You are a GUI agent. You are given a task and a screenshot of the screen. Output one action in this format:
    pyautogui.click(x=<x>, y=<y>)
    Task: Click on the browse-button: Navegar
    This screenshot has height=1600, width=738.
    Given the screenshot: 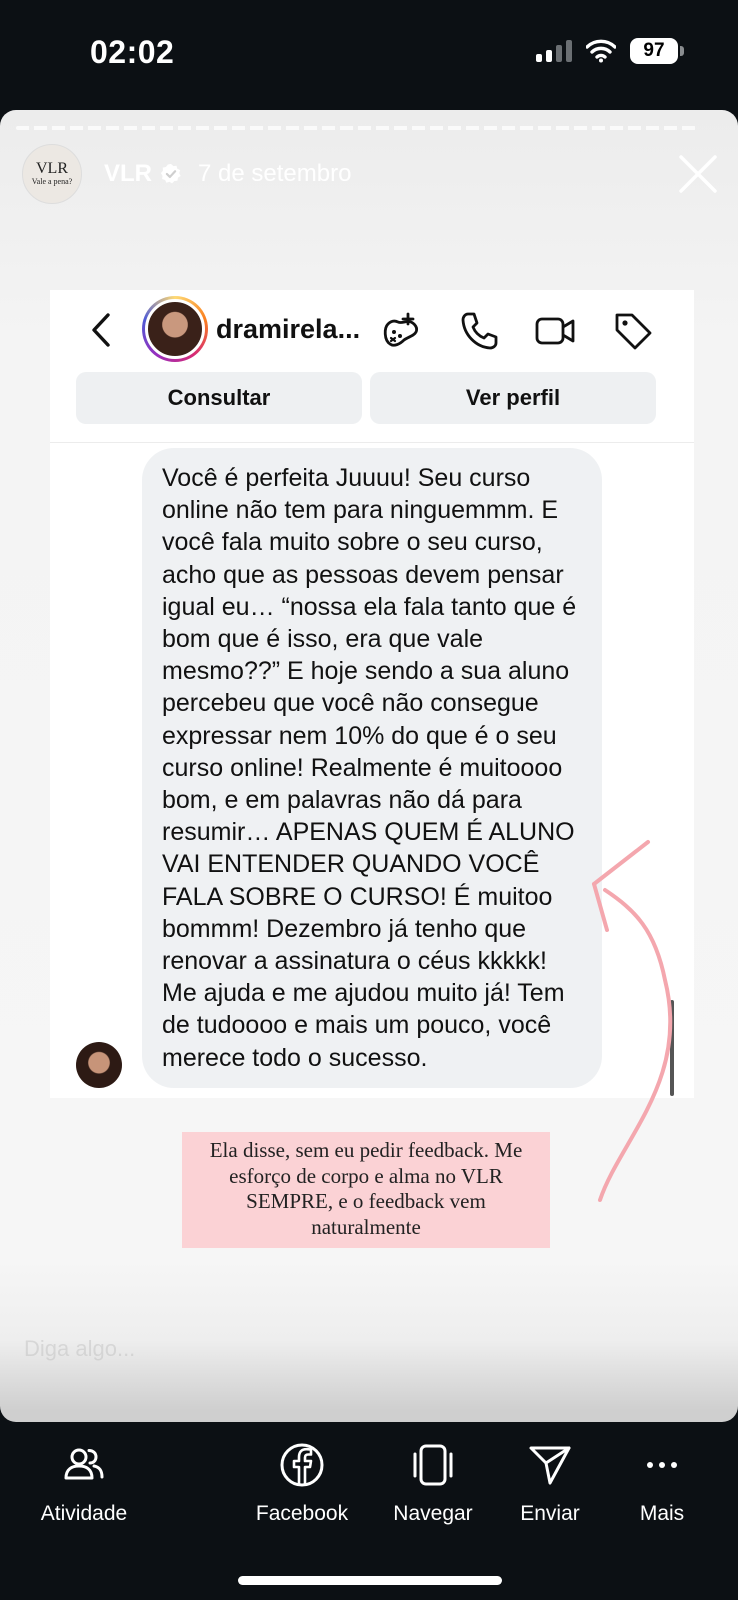 What is the action you would take?
    pyautogui.click(x=433, y=1484)
    